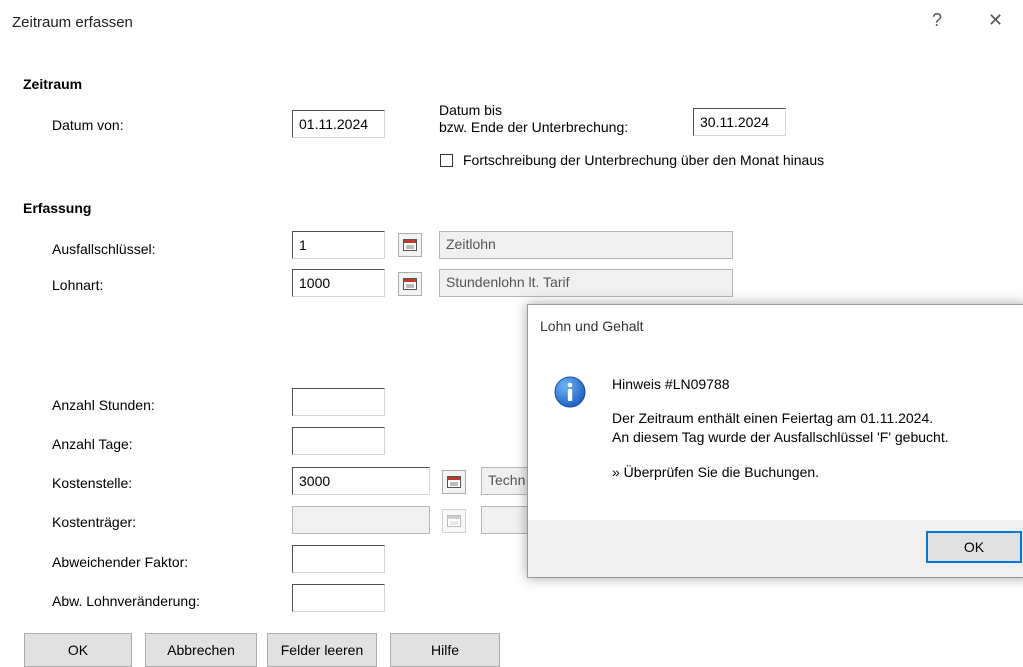  I want to click on datum-bis-field: 30.11.2024, so click(739, 122).